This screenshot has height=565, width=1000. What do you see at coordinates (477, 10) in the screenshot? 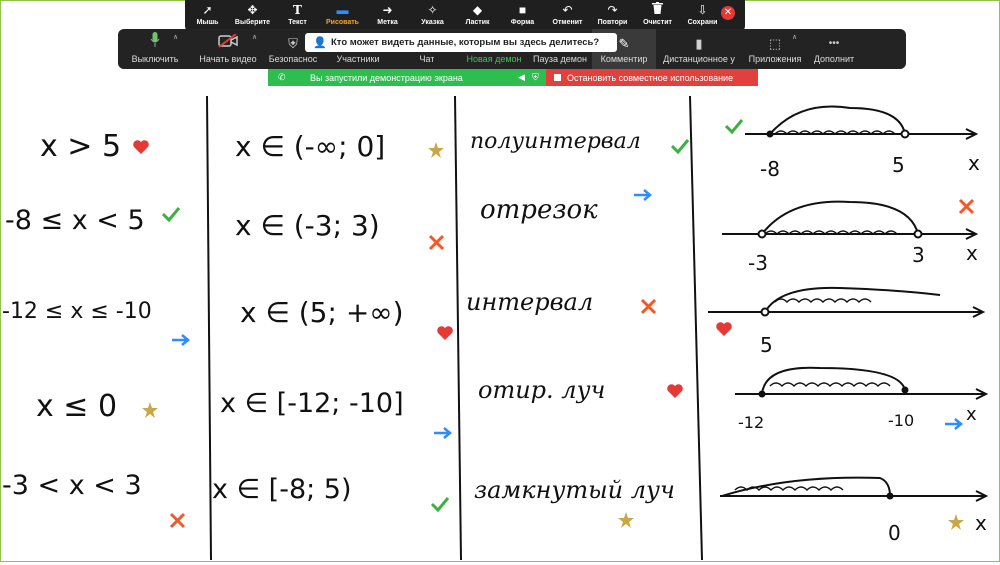
I see `eraser-icon: ◆` at bounding box center [477, 10].